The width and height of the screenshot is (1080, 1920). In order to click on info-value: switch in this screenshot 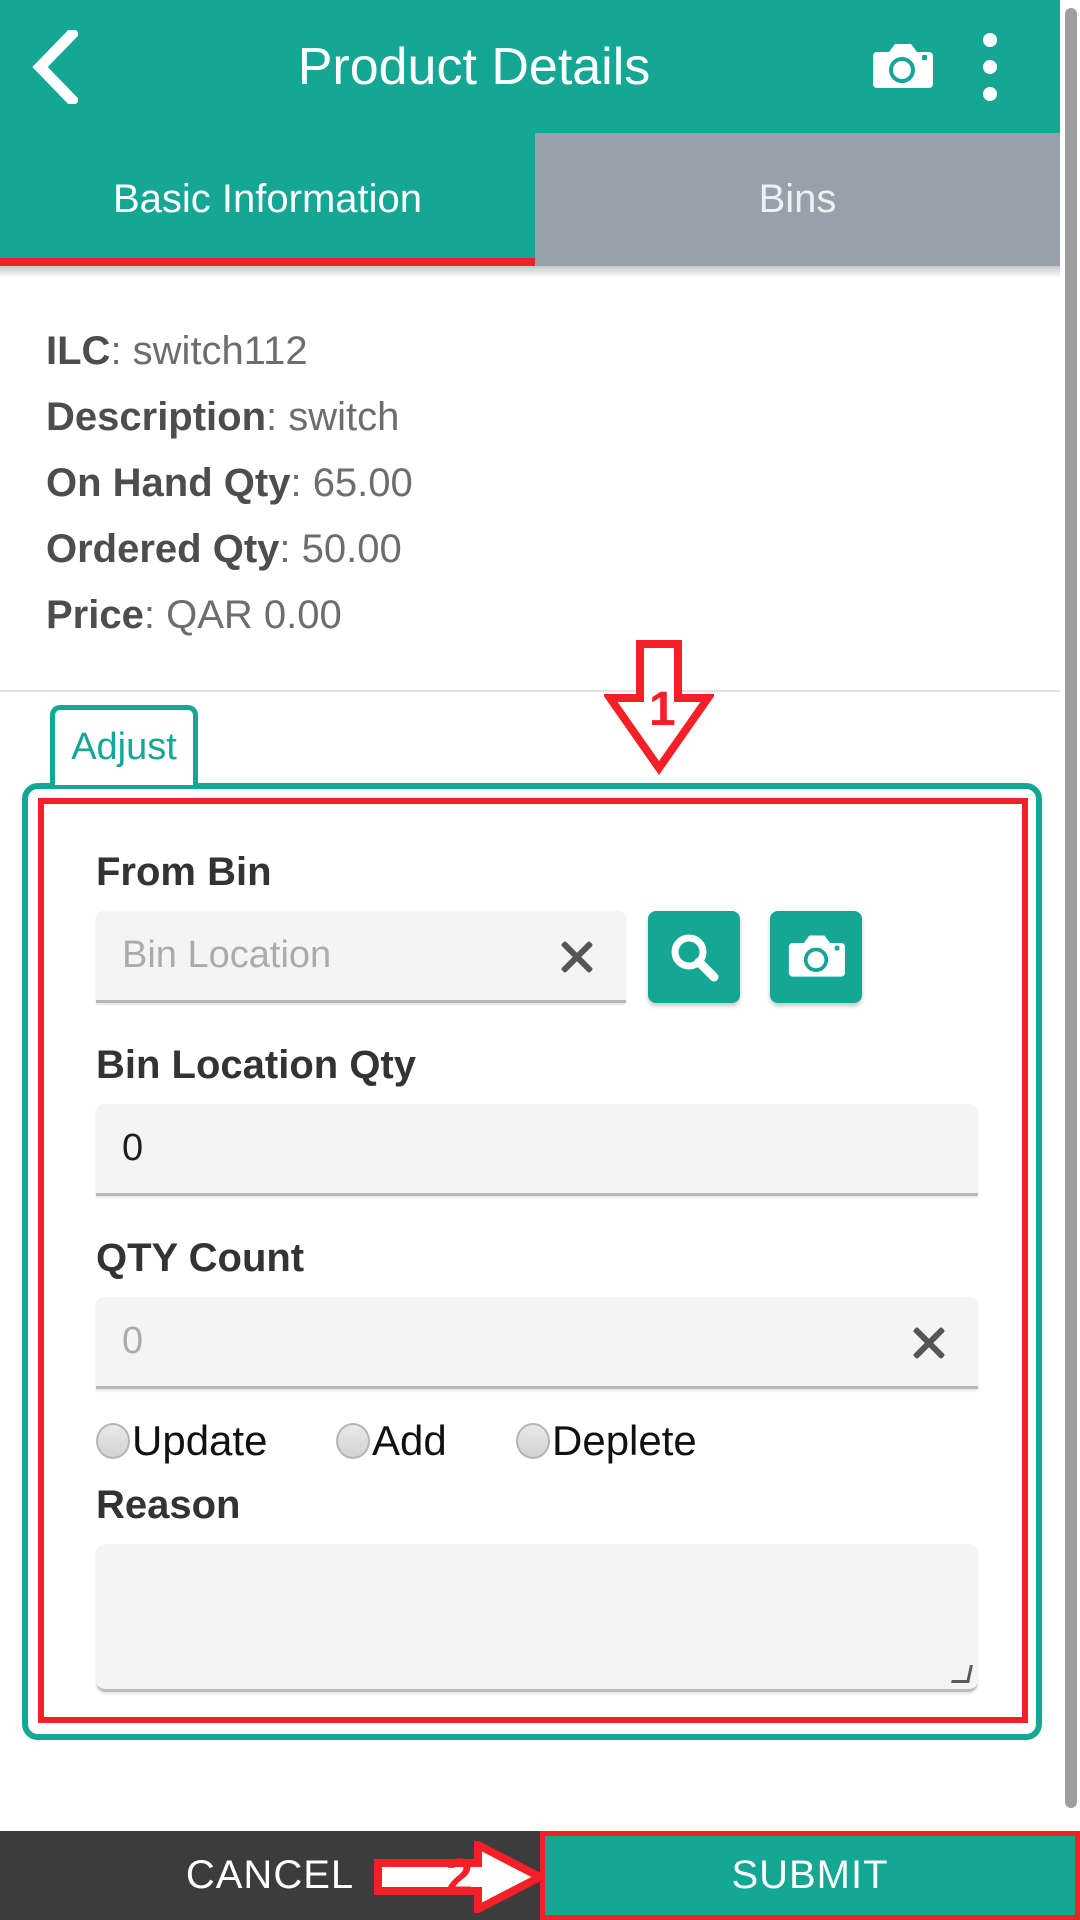, I will do `click(344, 417)`.